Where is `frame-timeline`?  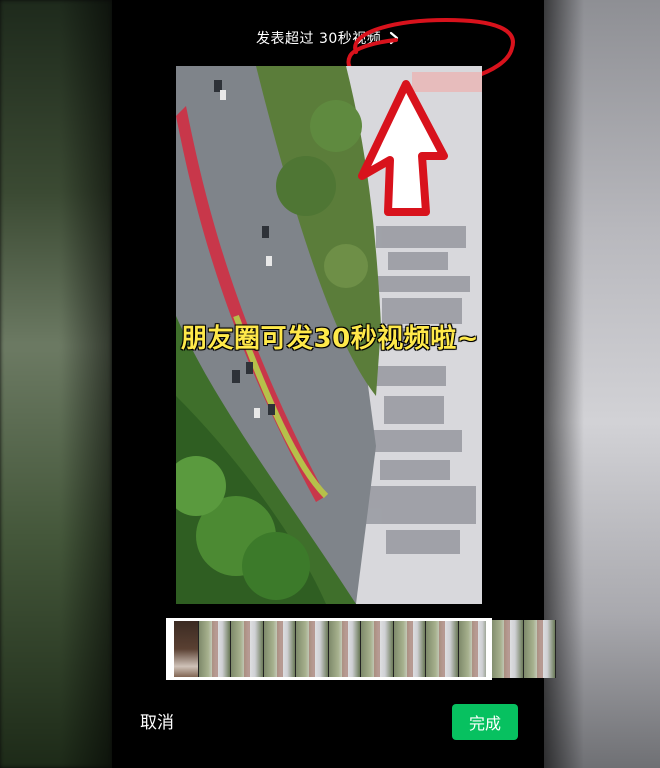 frame-timeline is located at coordinates (361, 649).